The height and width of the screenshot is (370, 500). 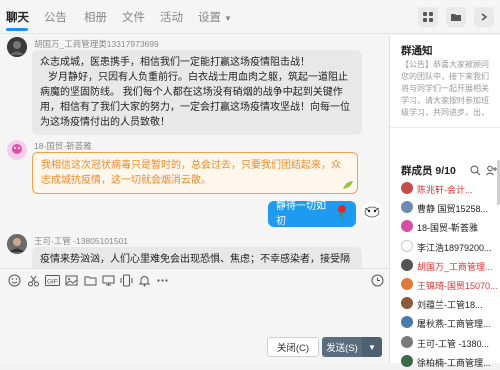 I want to click on message-sender: 18-国贸-靳荟雅, so click(x=63, y=146).